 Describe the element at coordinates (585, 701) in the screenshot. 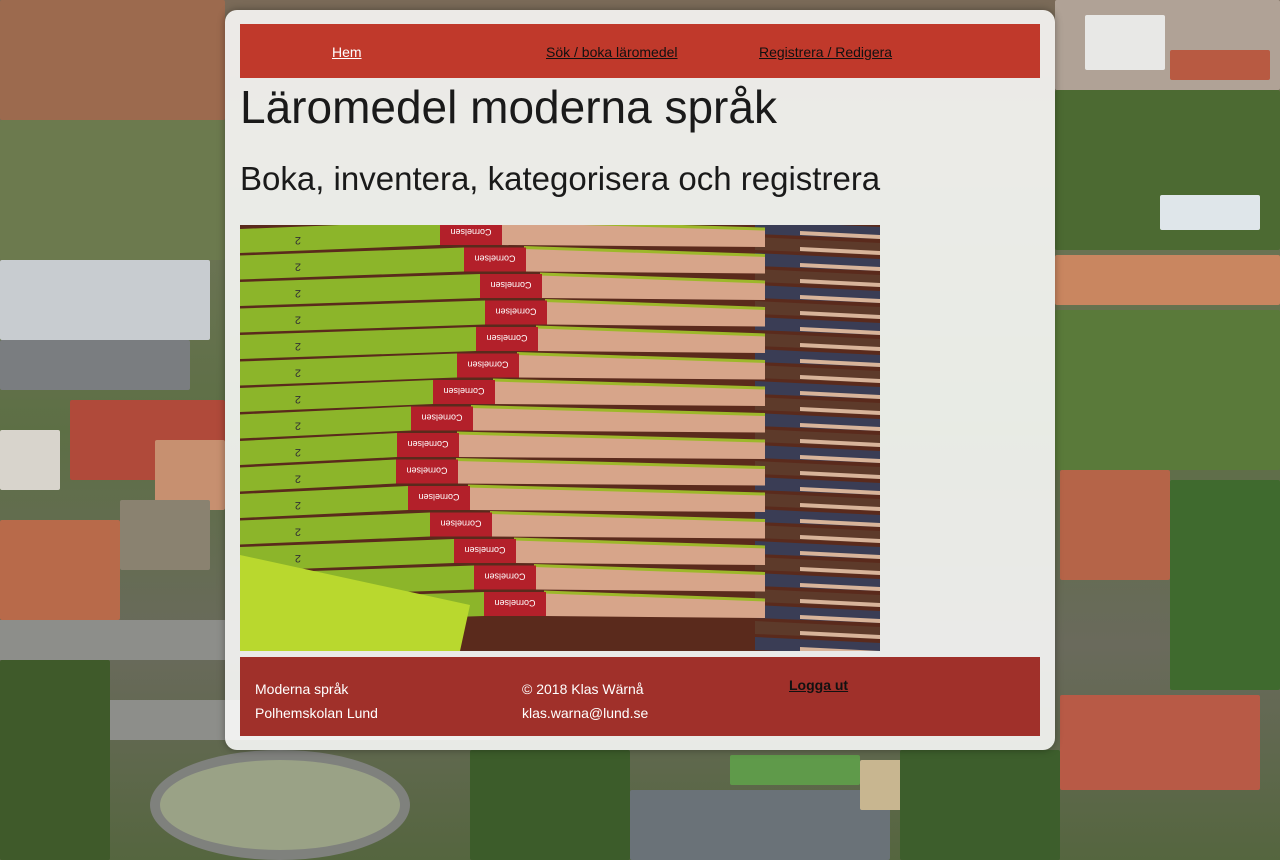

I see `footer-contact: © 2018 Klas Wärnå klas.warna@lund.se` at that location.